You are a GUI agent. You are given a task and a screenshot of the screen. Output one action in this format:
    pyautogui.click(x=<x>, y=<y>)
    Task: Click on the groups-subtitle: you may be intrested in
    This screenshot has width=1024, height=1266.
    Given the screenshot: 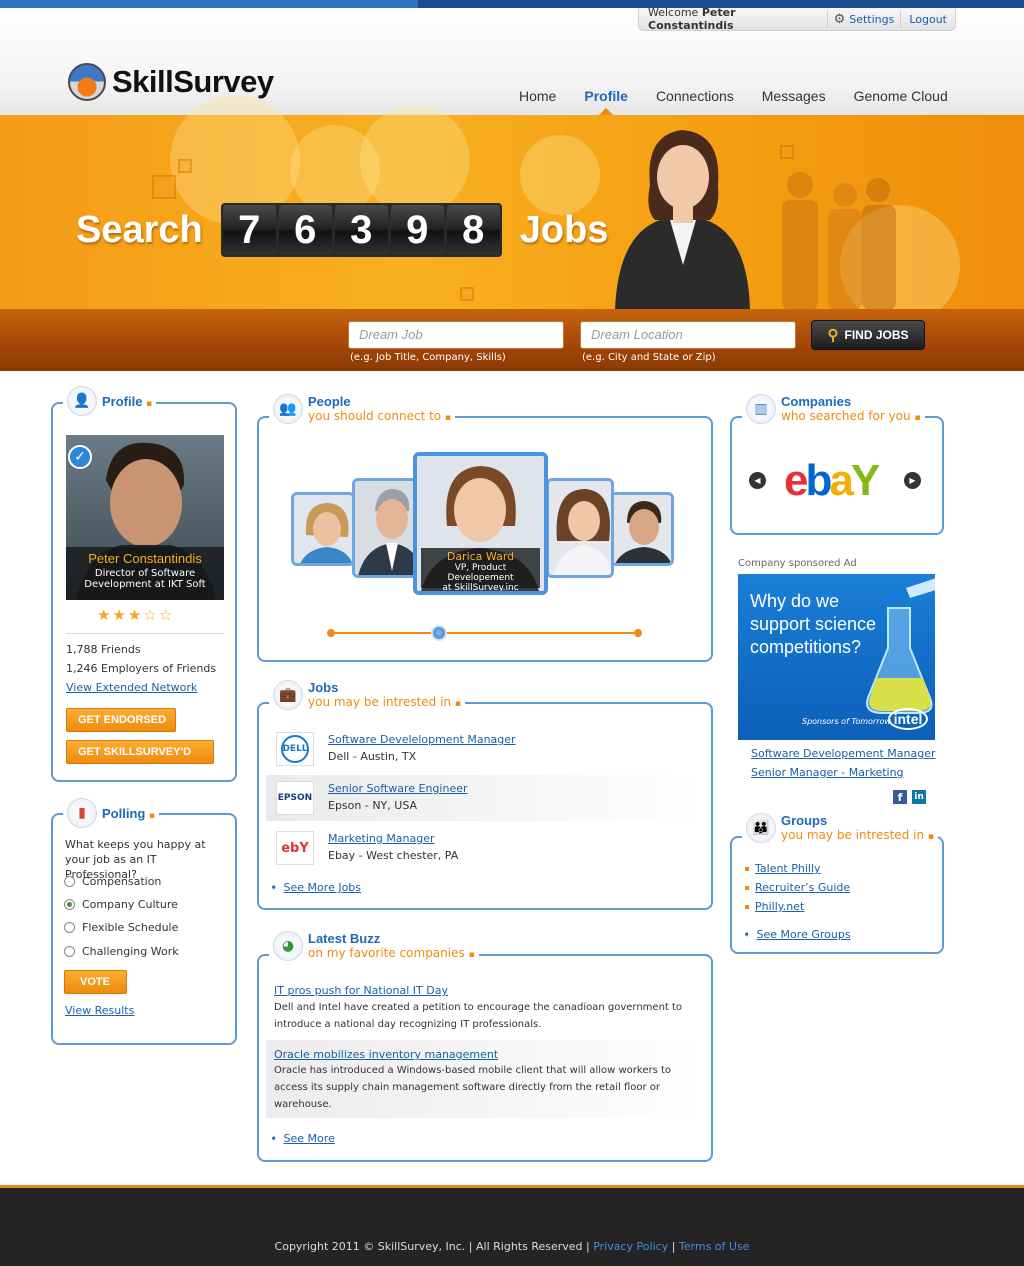 What is the action you would take?
    pyautogui.click(x=853, y=835)
    